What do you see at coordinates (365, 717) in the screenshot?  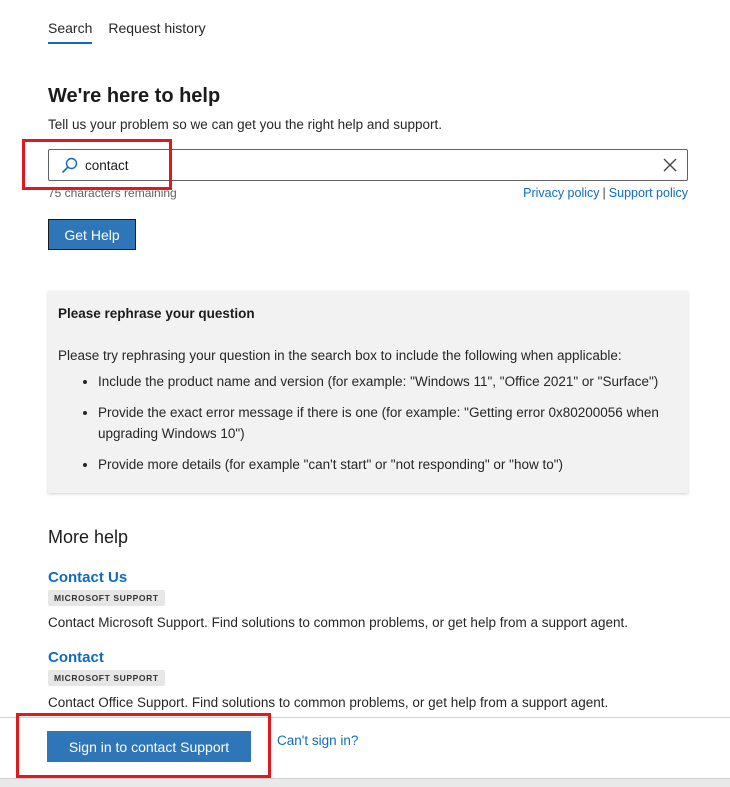 I see `footer-divider` at bounding box center [365, 717].